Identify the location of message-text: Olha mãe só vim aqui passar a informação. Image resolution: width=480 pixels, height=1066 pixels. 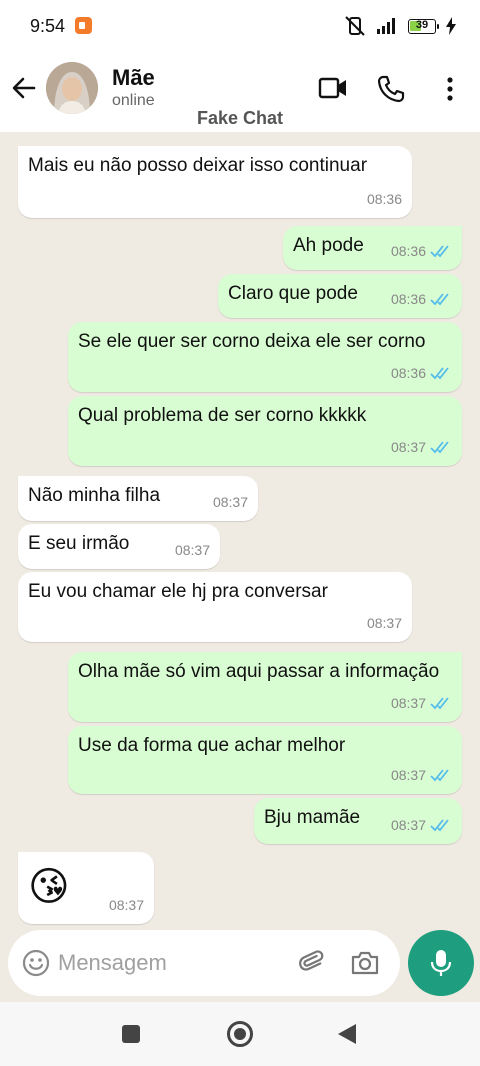
(259, 671).